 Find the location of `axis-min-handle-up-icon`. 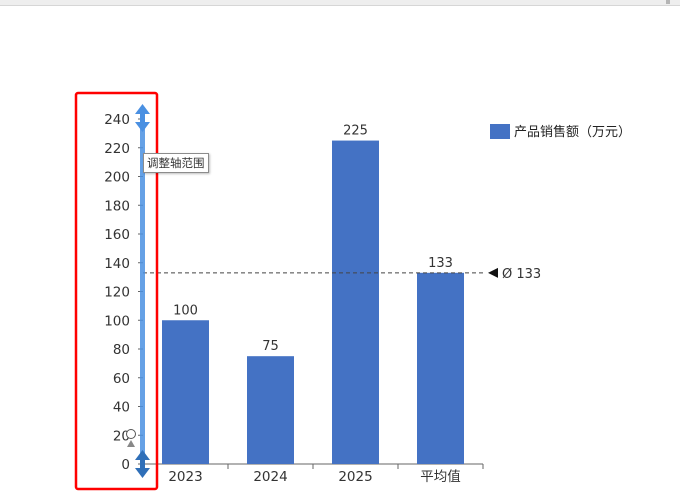

axis-min-handle-up-icon is located at coordinates (142, 455).